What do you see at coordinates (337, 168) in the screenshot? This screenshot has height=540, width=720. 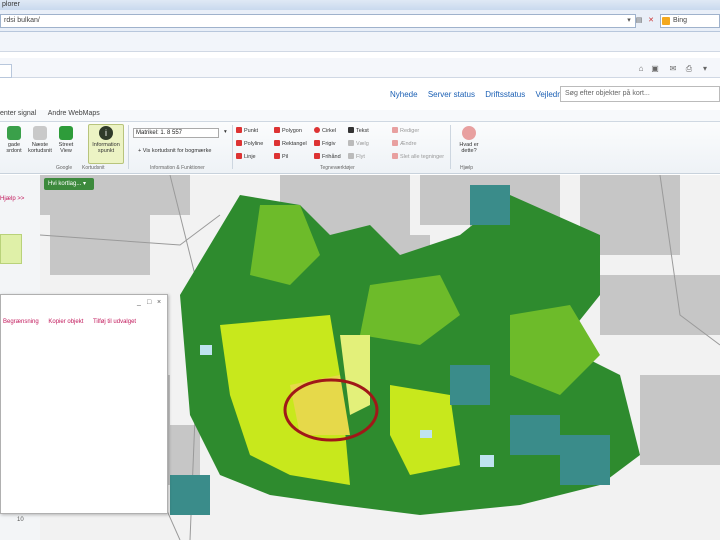 I see `group-label-drawing: Tegneværktøjer` at bounding box center [337, 168].